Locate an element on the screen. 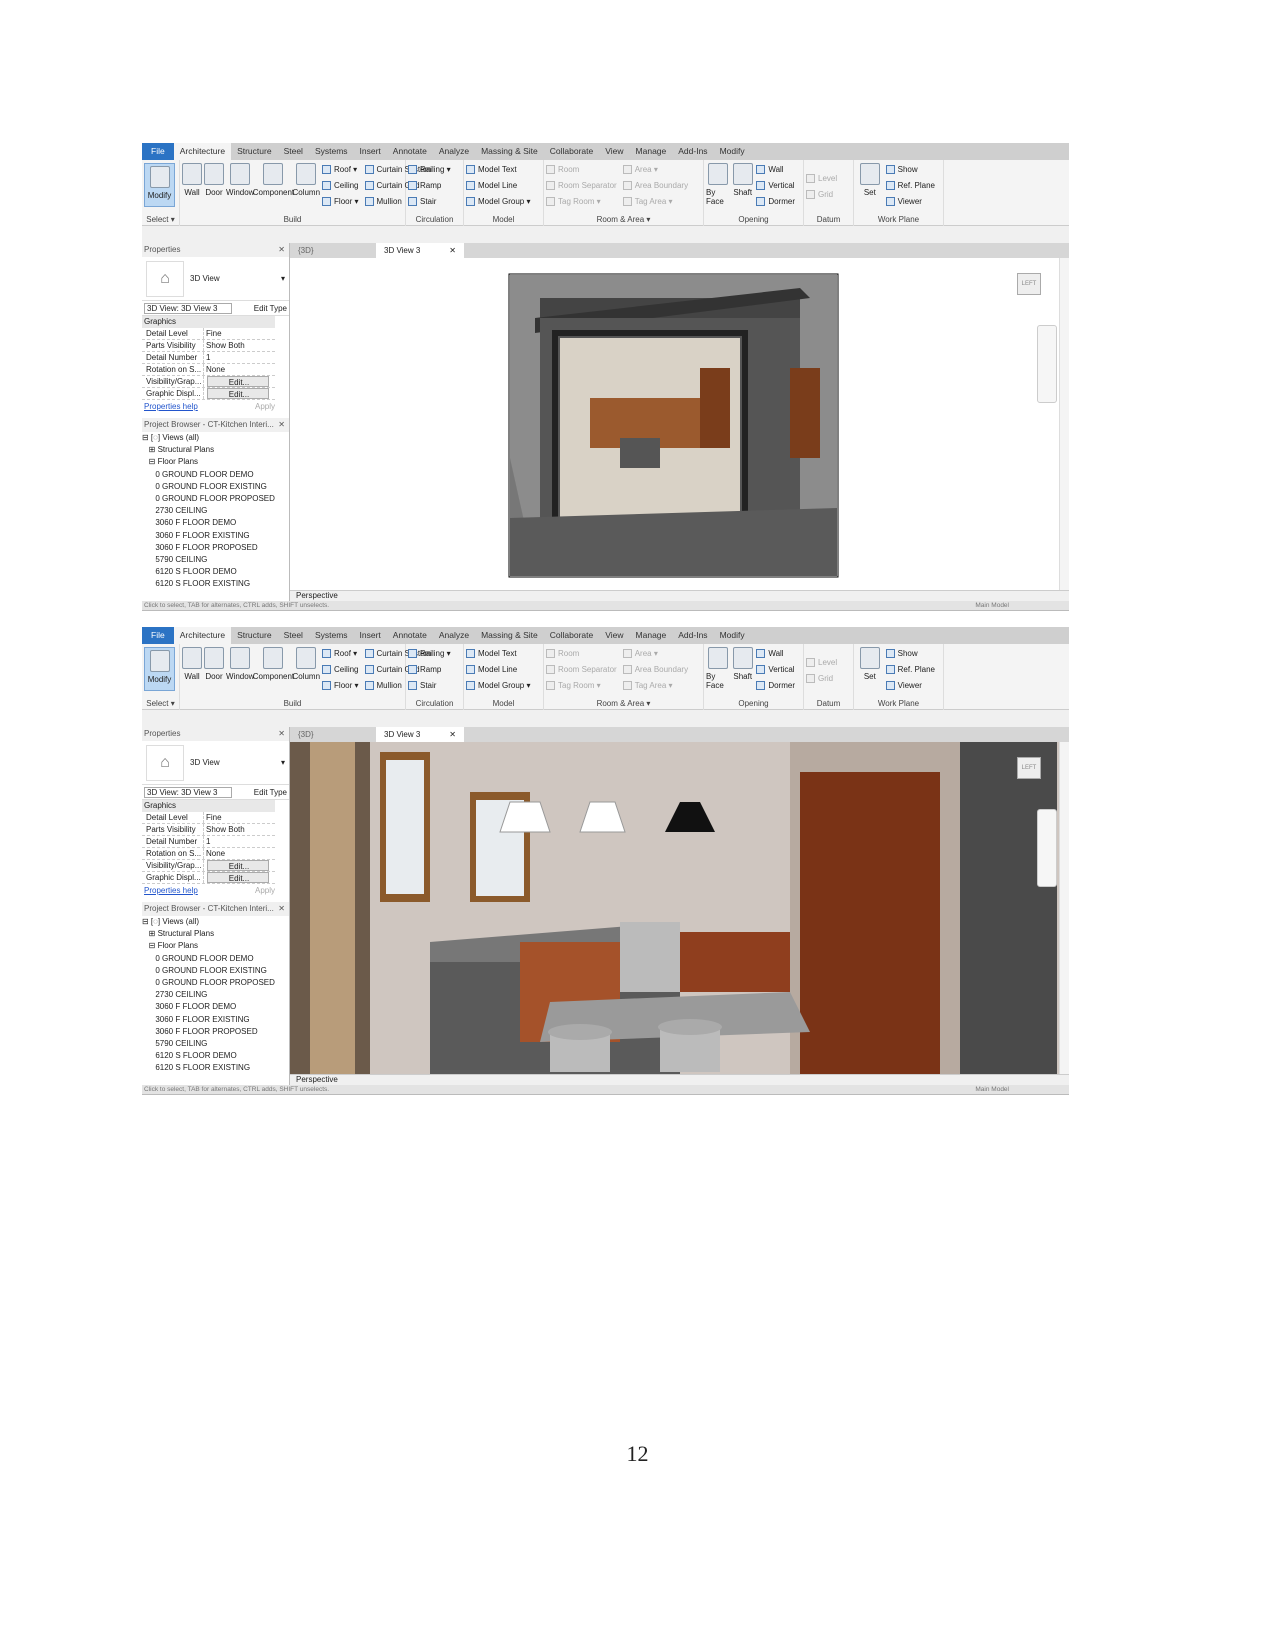  navigation-bar is located at coordinates (1047, 848).